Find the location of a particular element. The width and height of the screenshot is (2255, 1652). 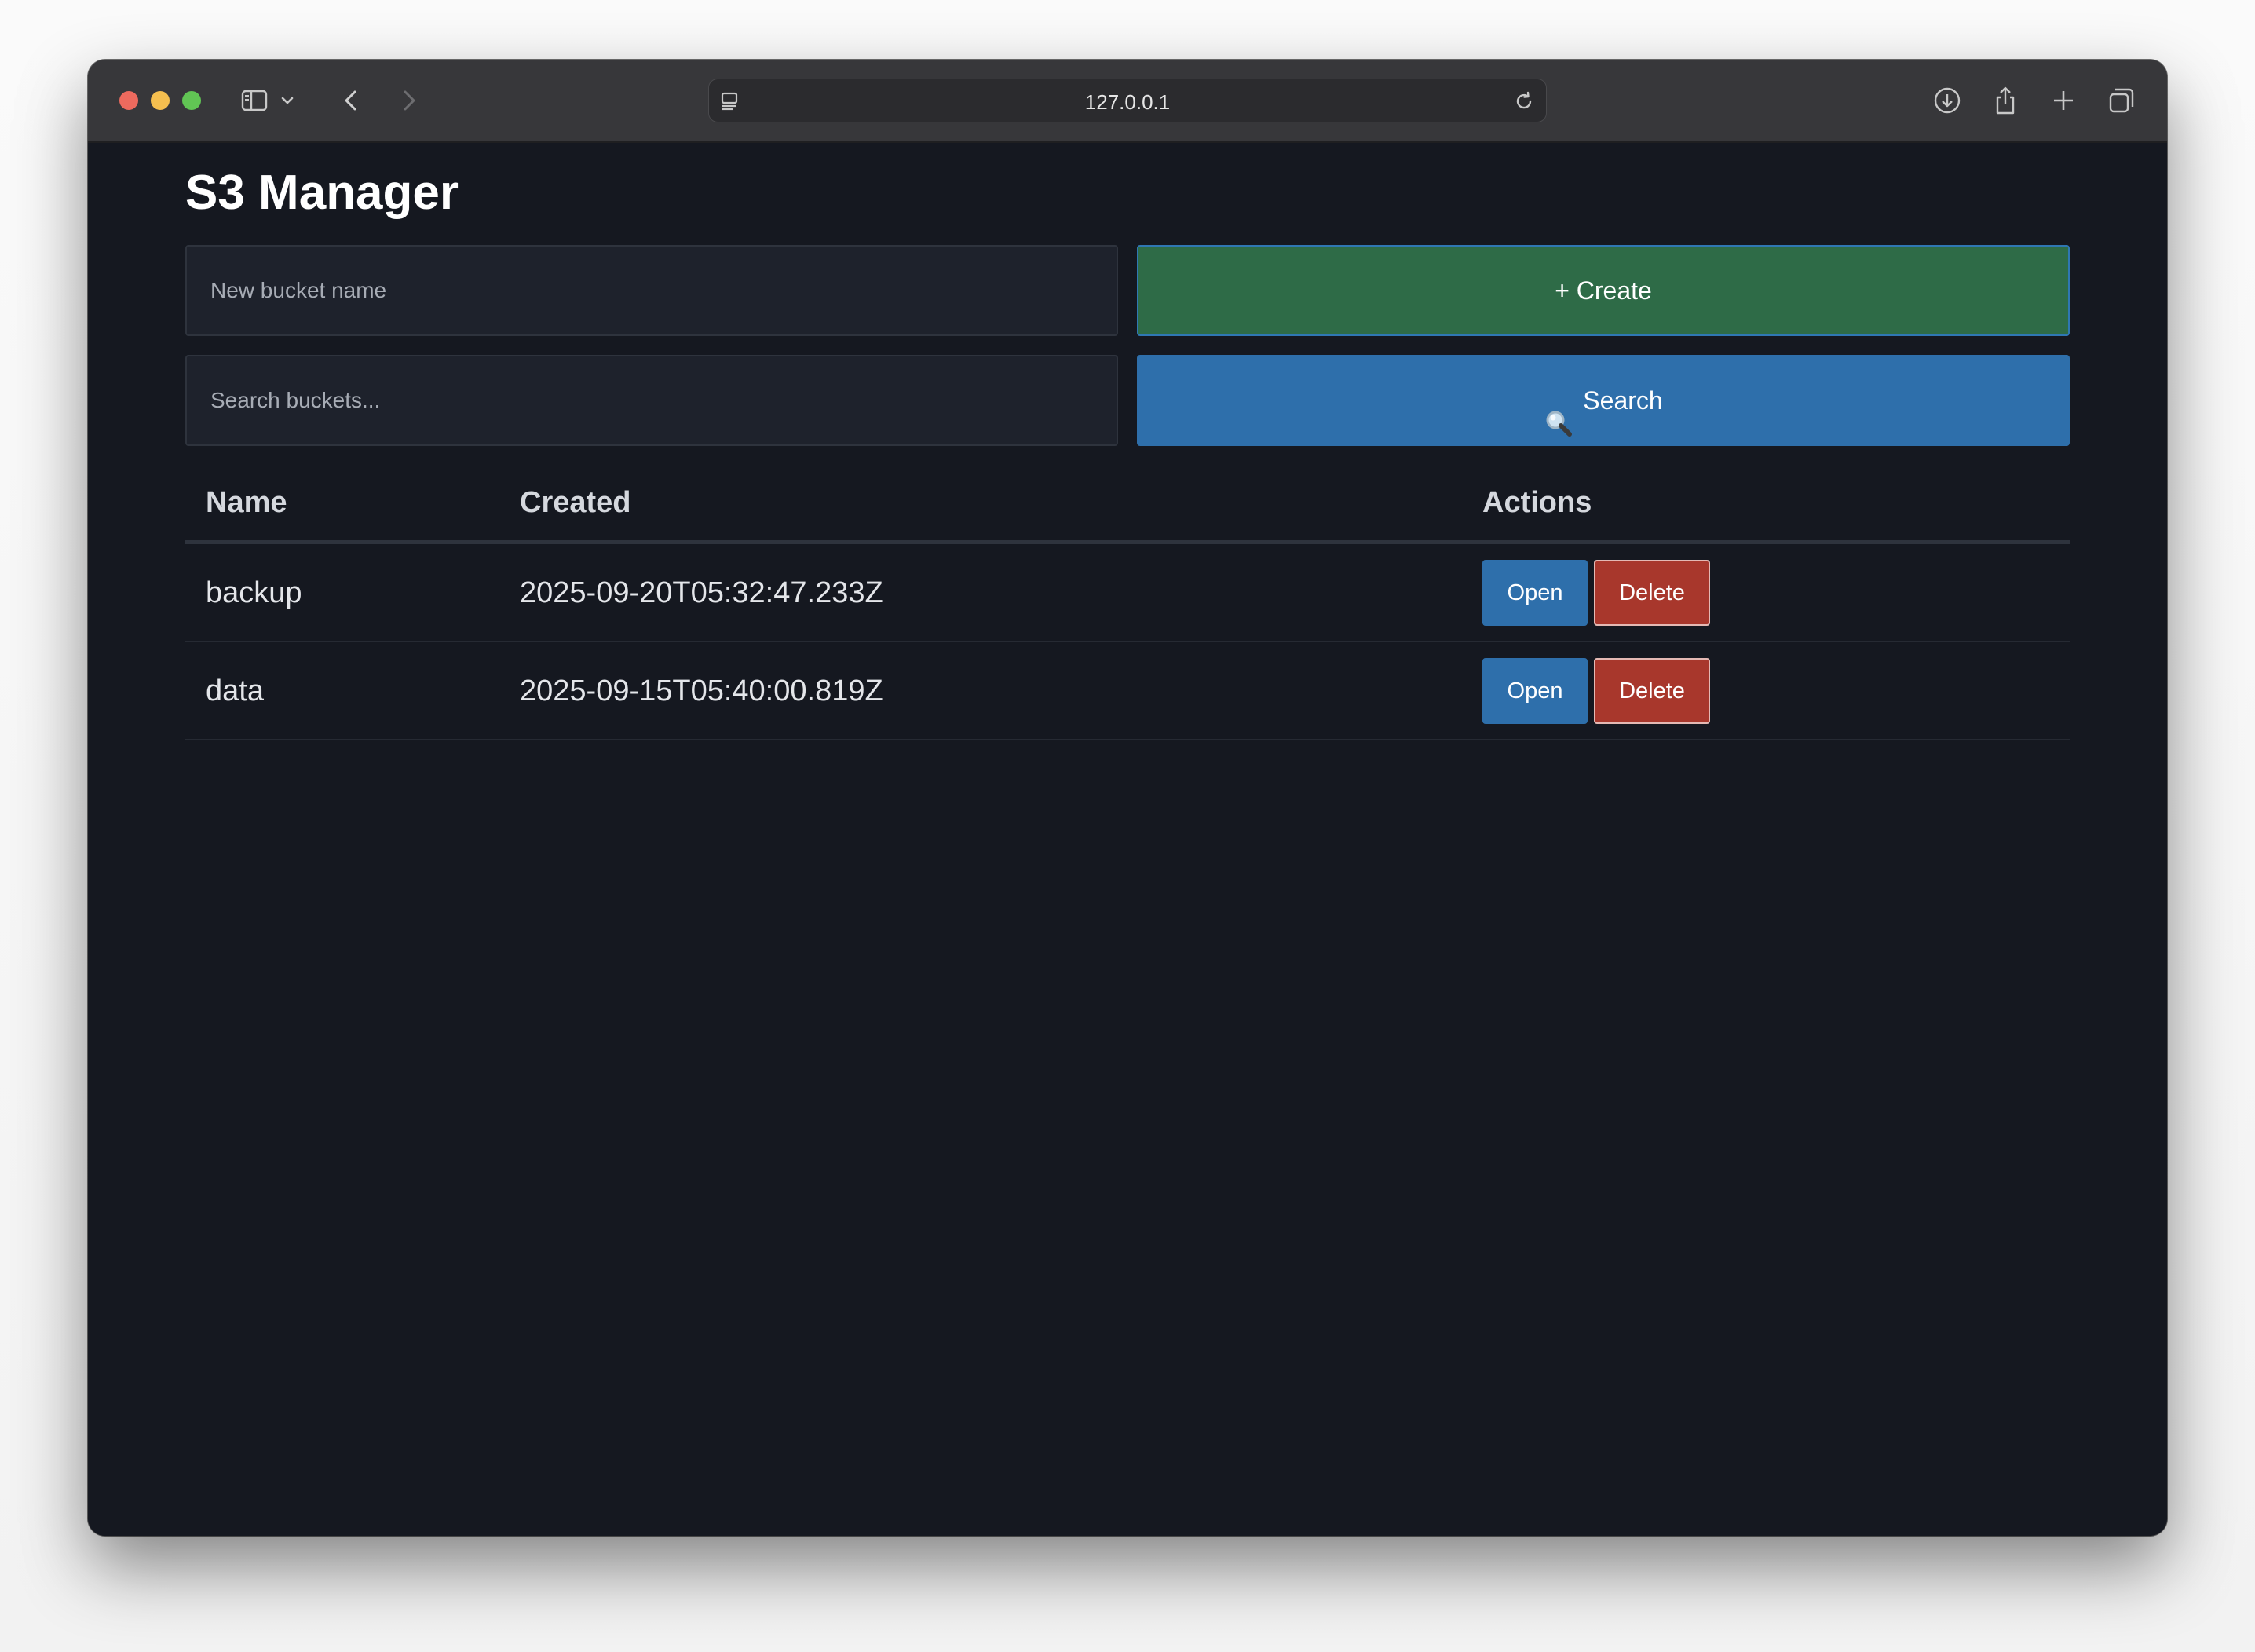

bucket-name-cell: data is located at coordinates (235, 690).